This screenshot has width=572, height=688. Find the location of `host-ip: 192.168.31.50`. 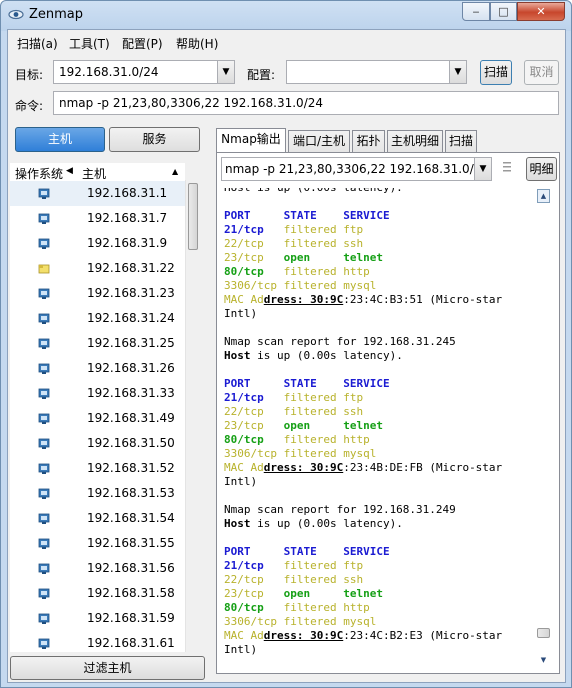

host-ip: 192.168.31.50 is located at coordinates (131, 443).